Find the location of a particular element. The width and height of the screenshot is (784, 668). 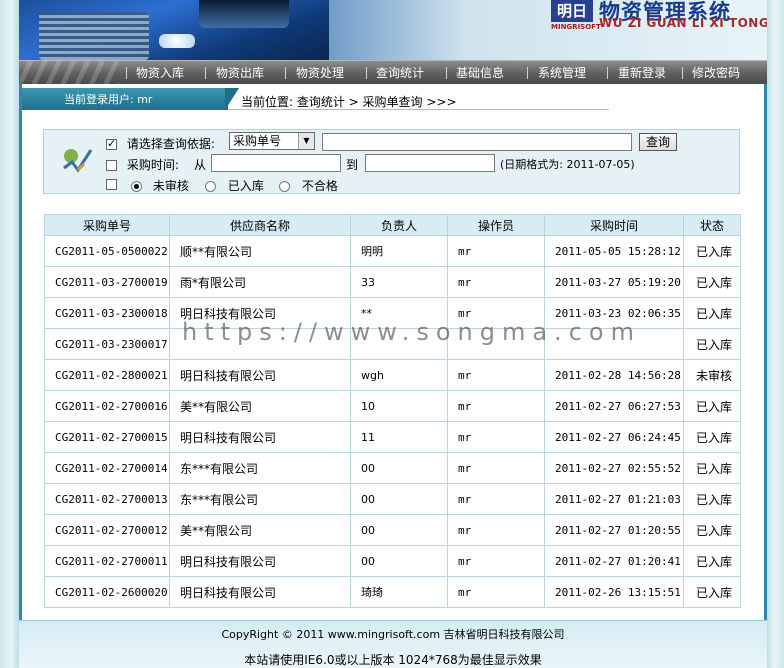

search-input is located at coordinates (477, 142).